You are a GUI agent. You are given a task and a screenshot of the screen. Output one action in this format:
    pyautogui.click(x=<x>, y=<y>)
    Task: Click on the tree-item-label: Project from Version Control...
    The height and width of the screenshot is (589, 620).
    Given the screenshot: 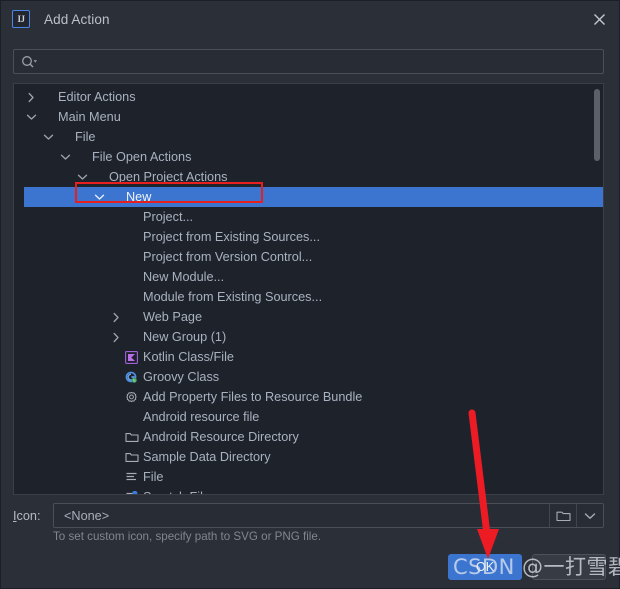 What is the action you would take?
    pyautogui.click(x=228, y=257)
    